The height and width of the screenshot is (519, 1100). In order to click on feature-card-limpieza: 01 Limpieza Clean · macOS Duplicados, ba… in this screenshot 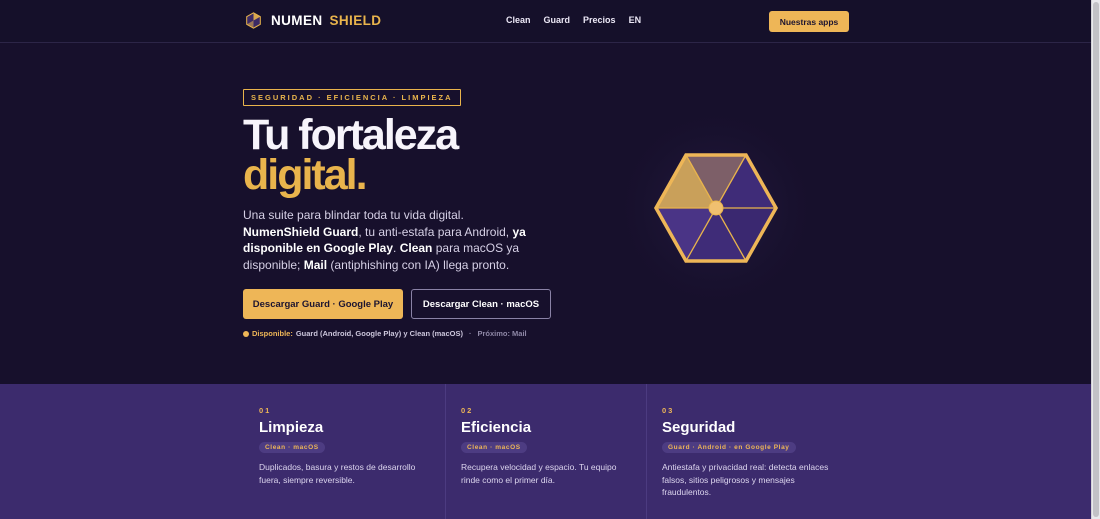, I will do `click(346, 446)`.